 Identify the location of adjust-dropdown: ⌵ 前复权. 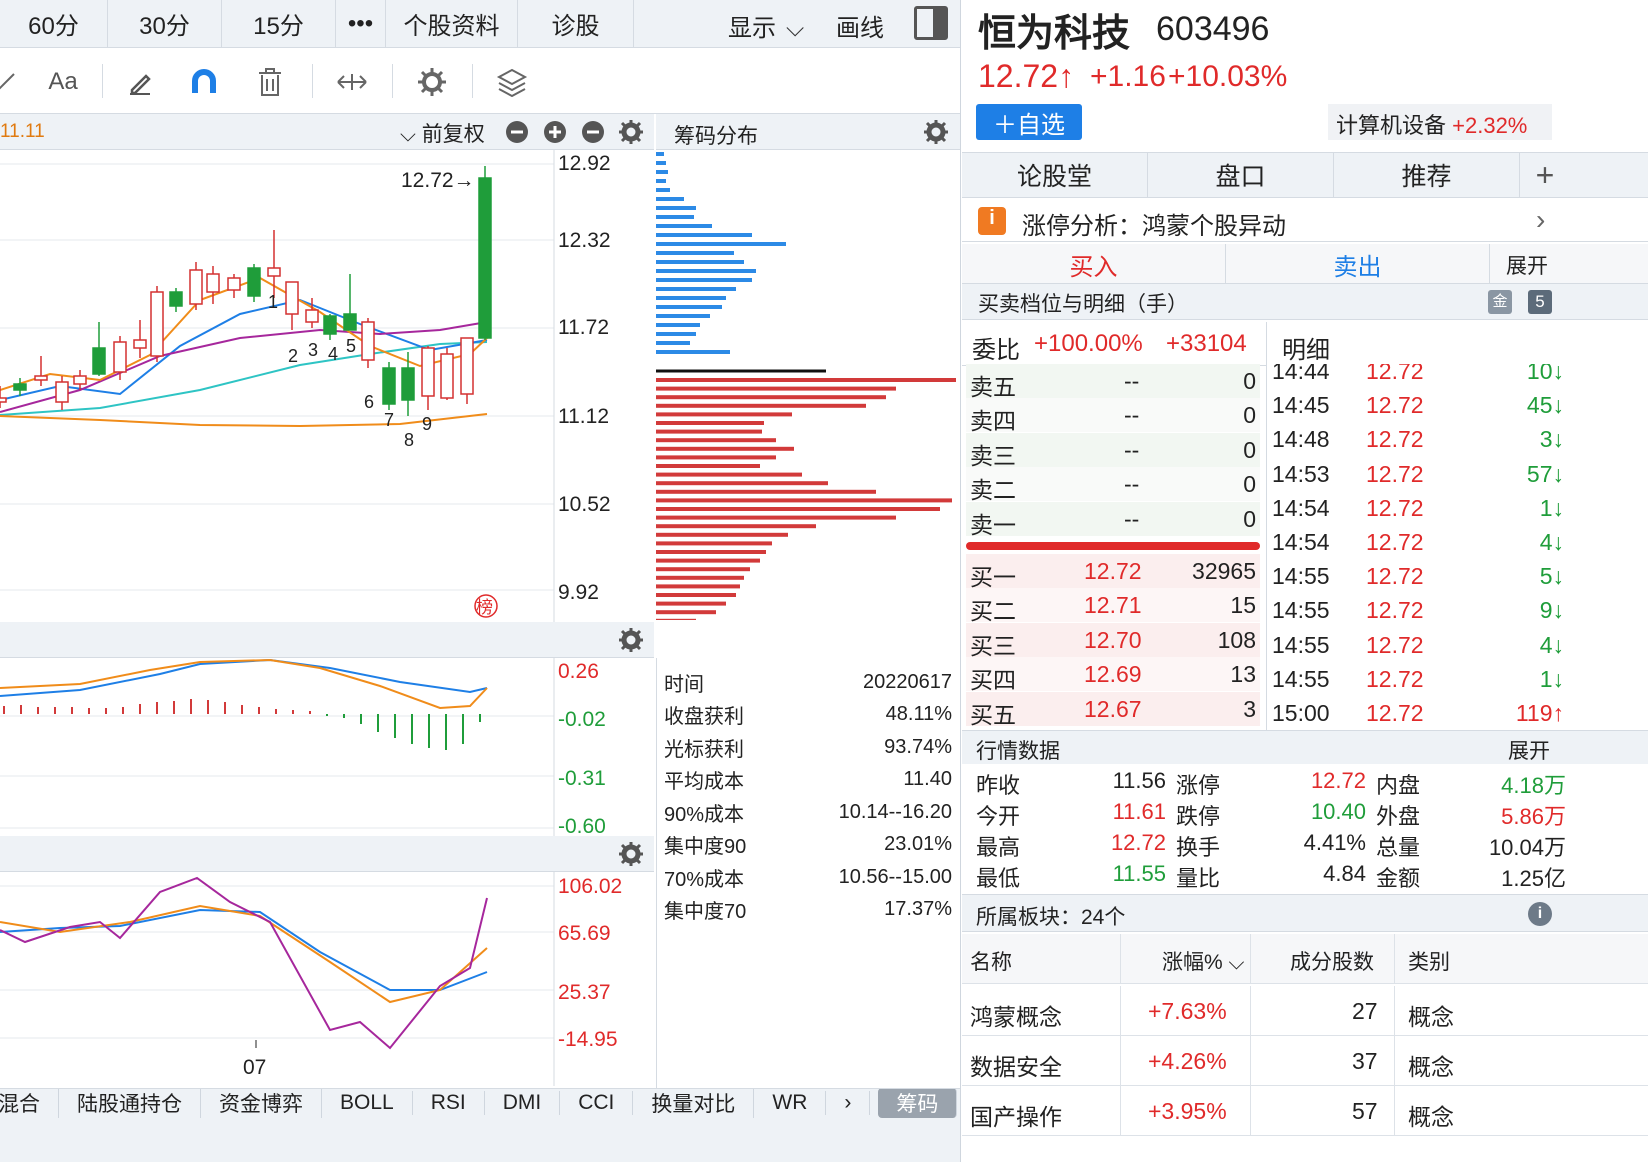
(442, 133).